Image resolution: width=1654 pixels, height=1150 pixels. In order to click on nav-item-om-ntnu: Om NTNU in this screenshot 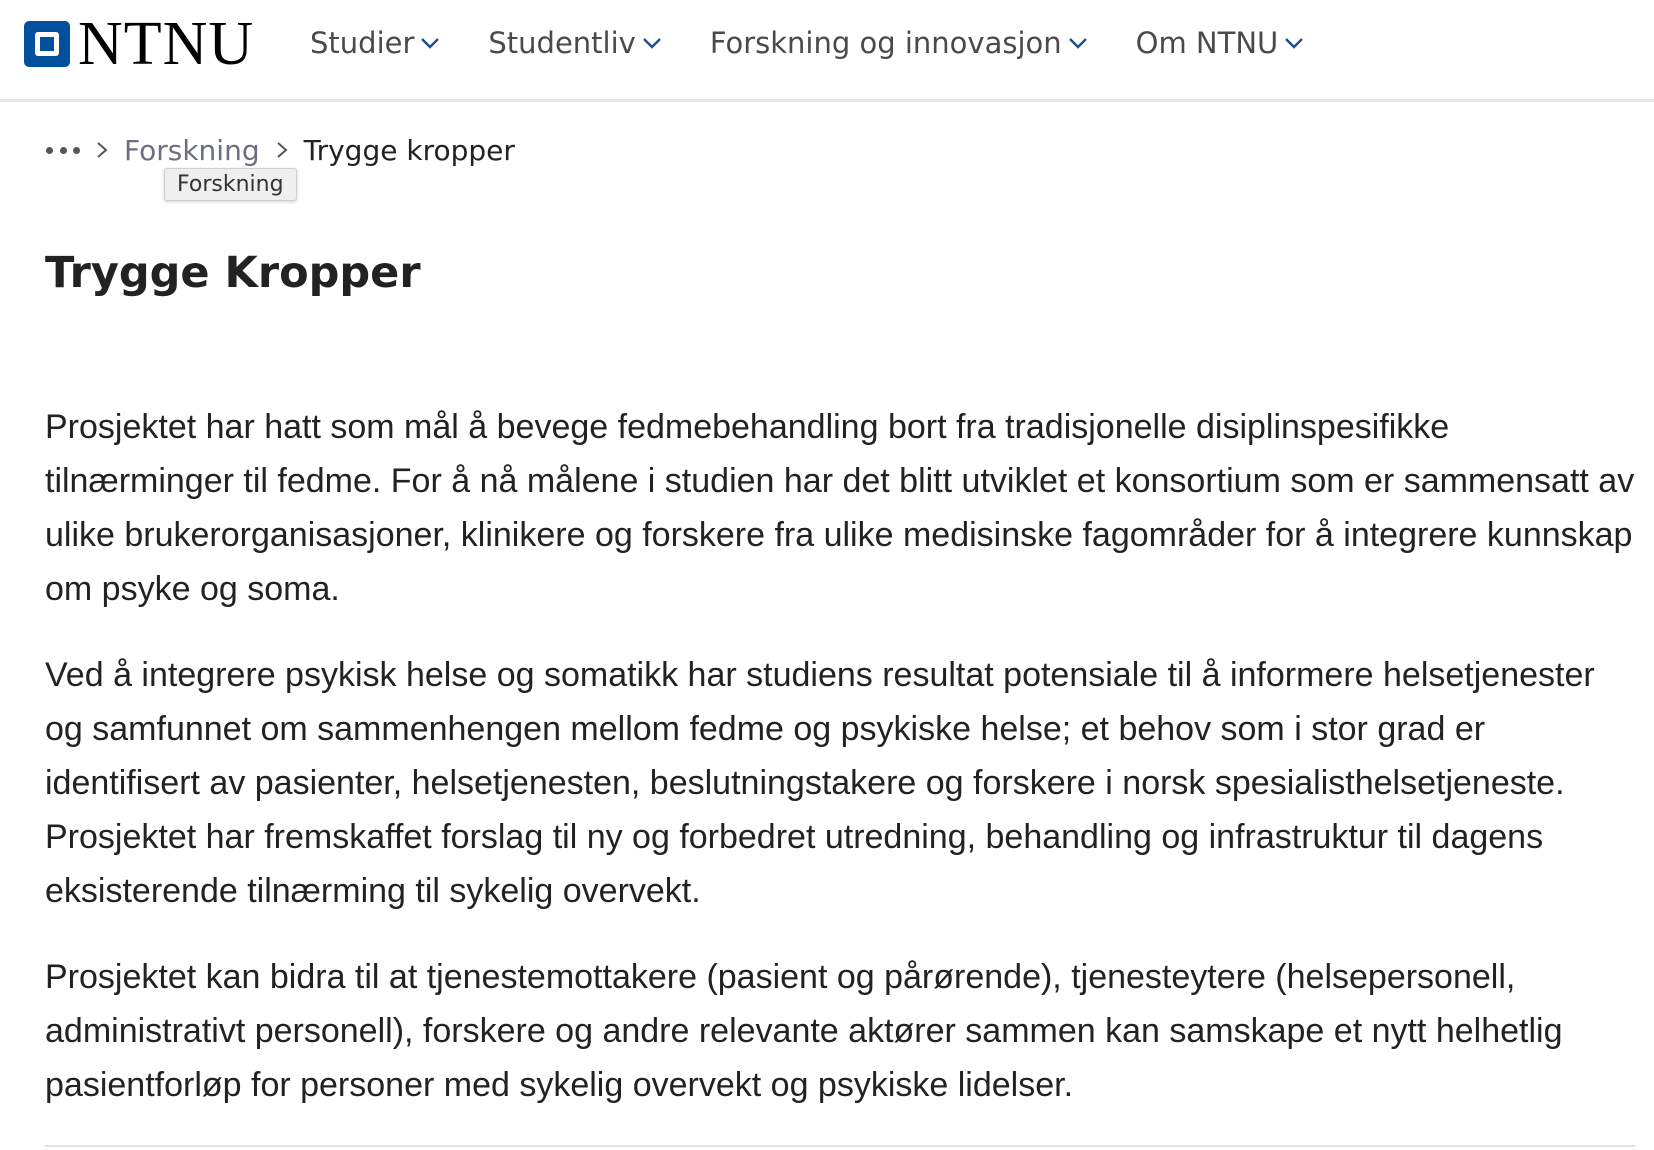, I will do `click(1220, 43)`.